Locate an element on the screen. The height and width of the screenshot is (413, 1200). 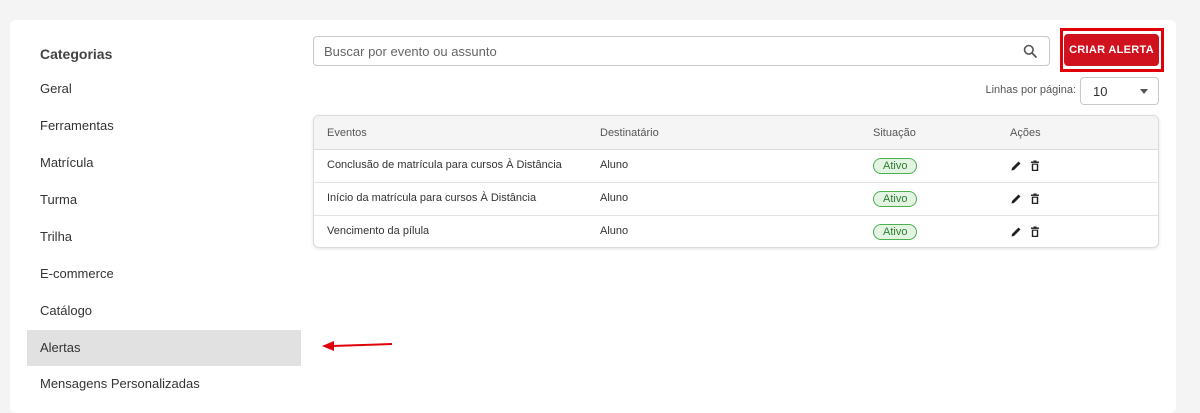
sidebar-item-label: Alertas is located at coordinates (60, 347).